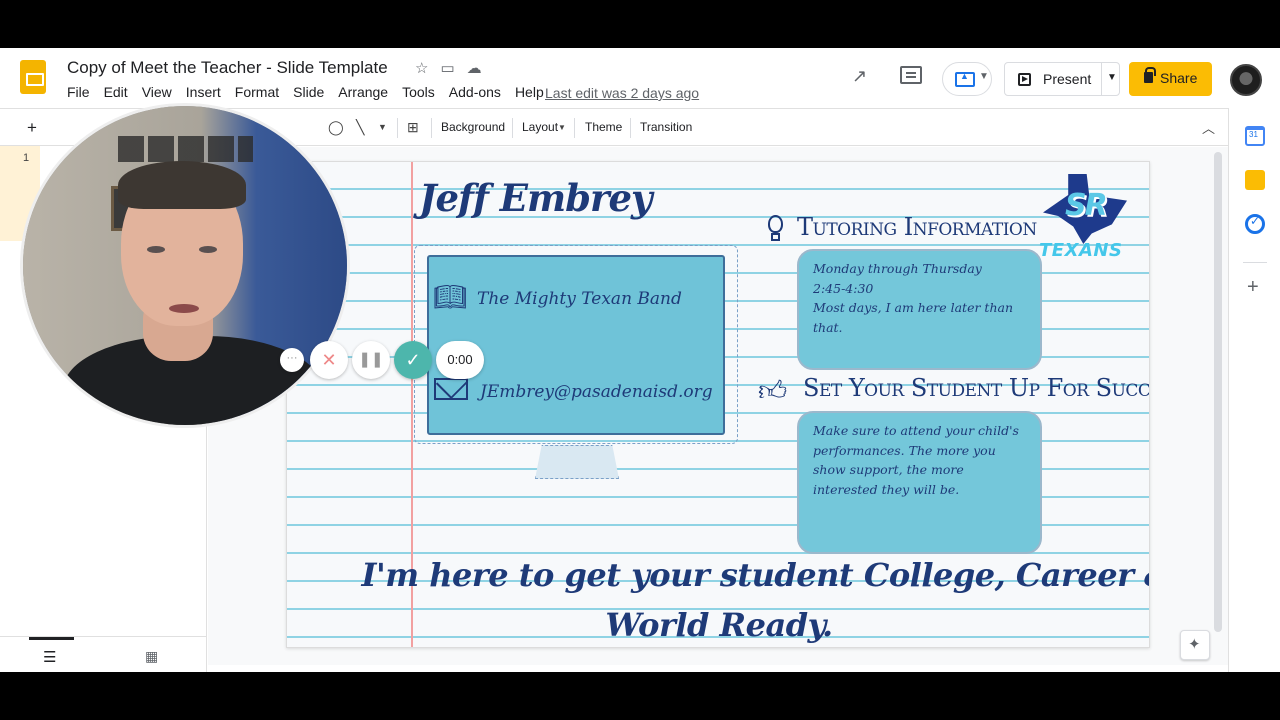  What do you see at coordinates (1179, 78) in the screenshot?
I see `share-label: Share` at bounding box center [1179, 78].